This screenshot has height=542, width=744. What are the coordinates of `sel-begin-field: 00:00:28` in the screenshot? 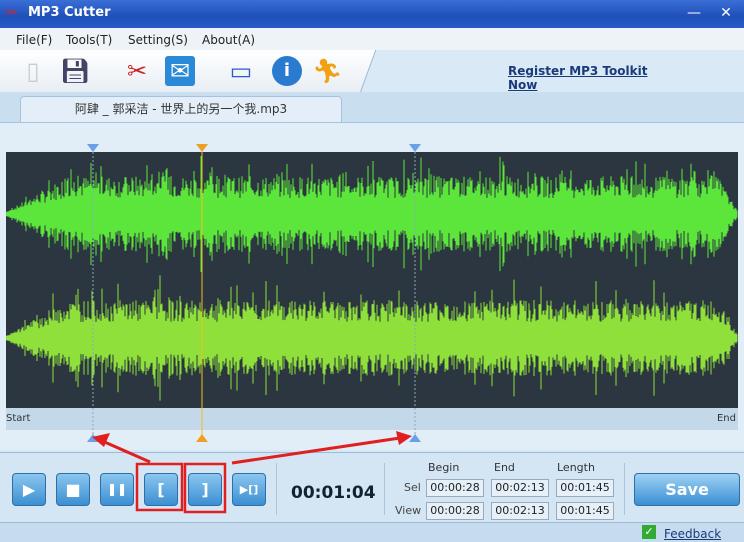 It's located at (455, 488).